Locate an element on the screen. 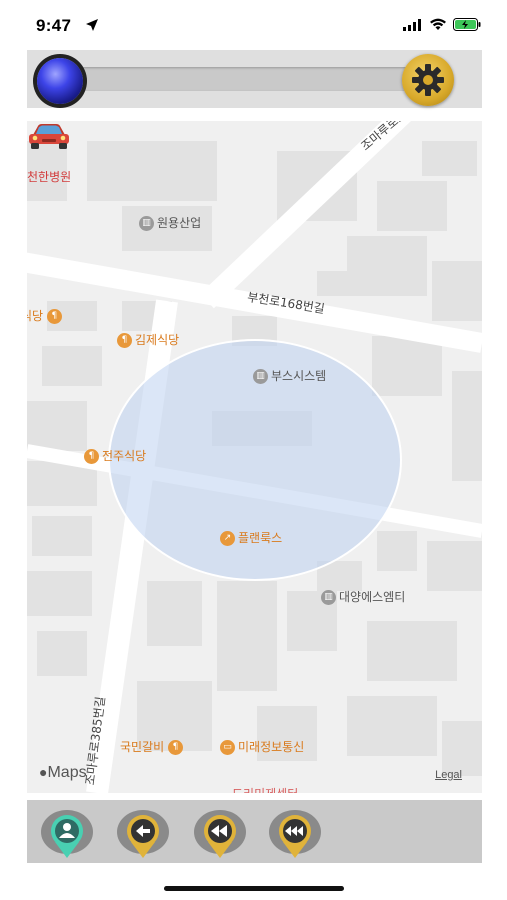 The image size is (507, 900). bottom-control-bar is located at coordinates (254, 831).